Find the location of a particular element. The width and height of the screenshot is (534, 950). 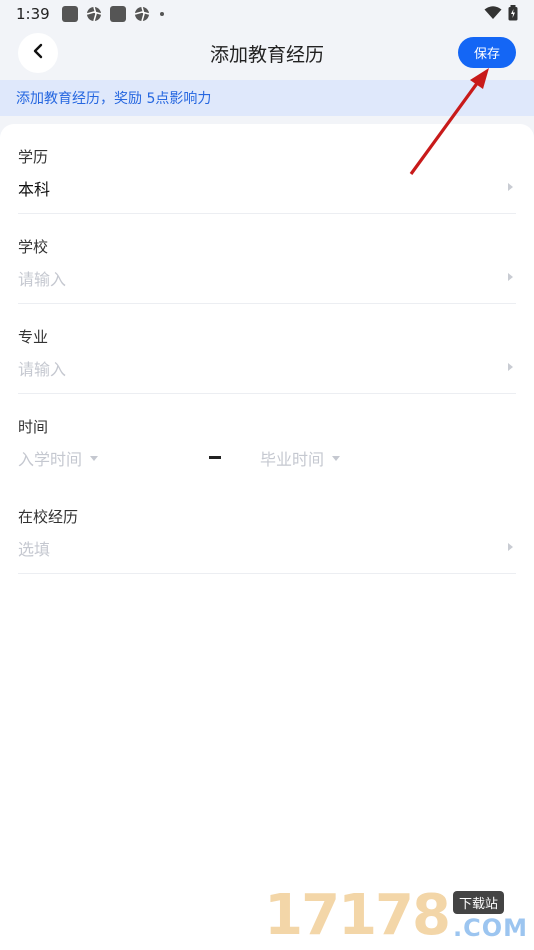

page-title: 添加教育经历 is located at coordinates (266, 55).